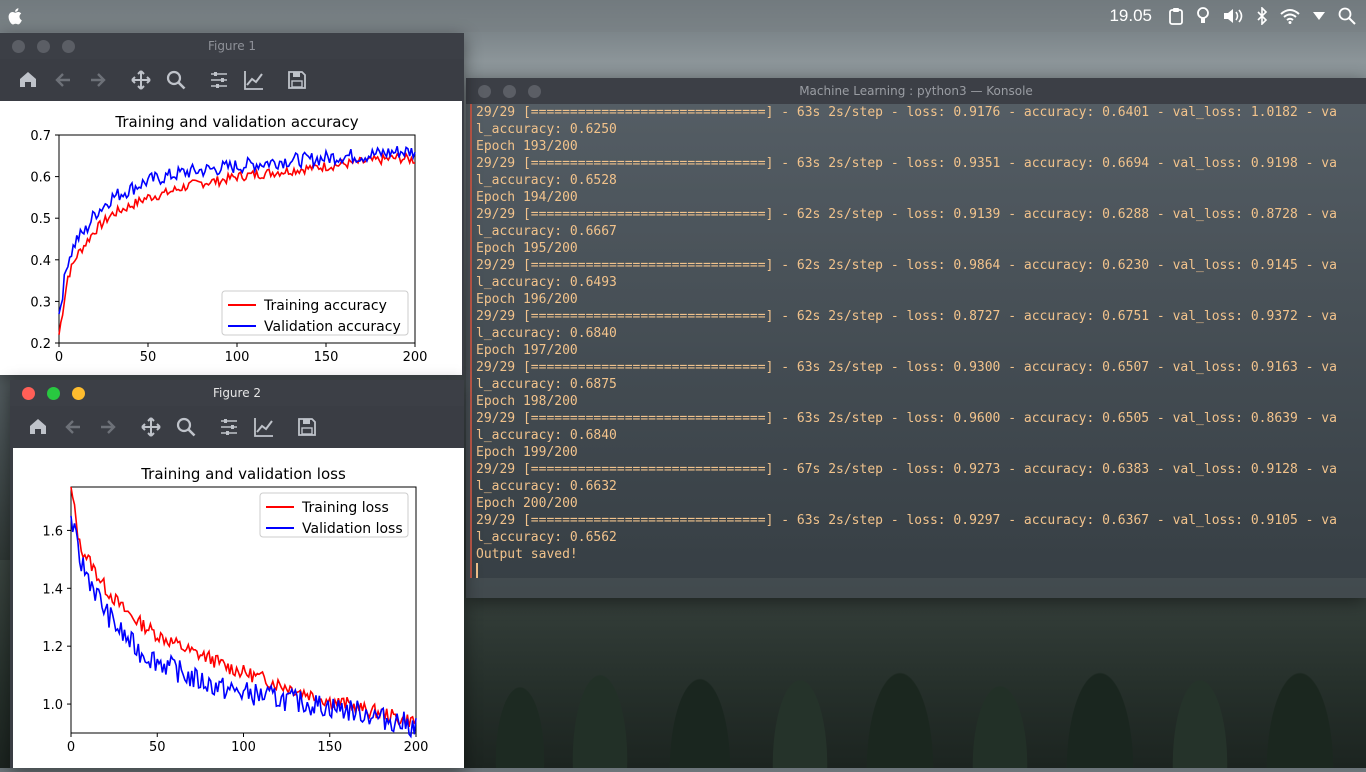 Image resolution: width=1366 pixels, height=772 pixels. I want to click on volume-icon, so click(1233, 16).